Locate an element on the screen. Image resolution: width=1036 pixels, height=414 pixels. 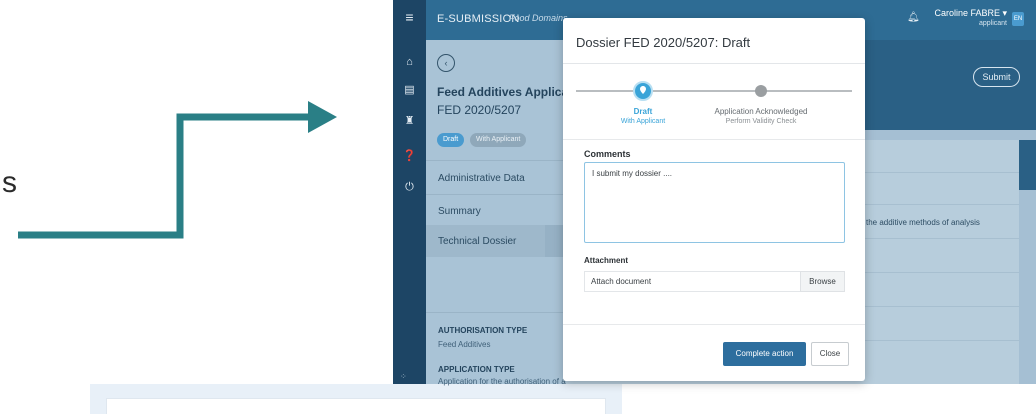
icon-sidebar: ≡ ⌂ ▤ ♜ ❓ ⏻ is located at coordinates (409, 192).